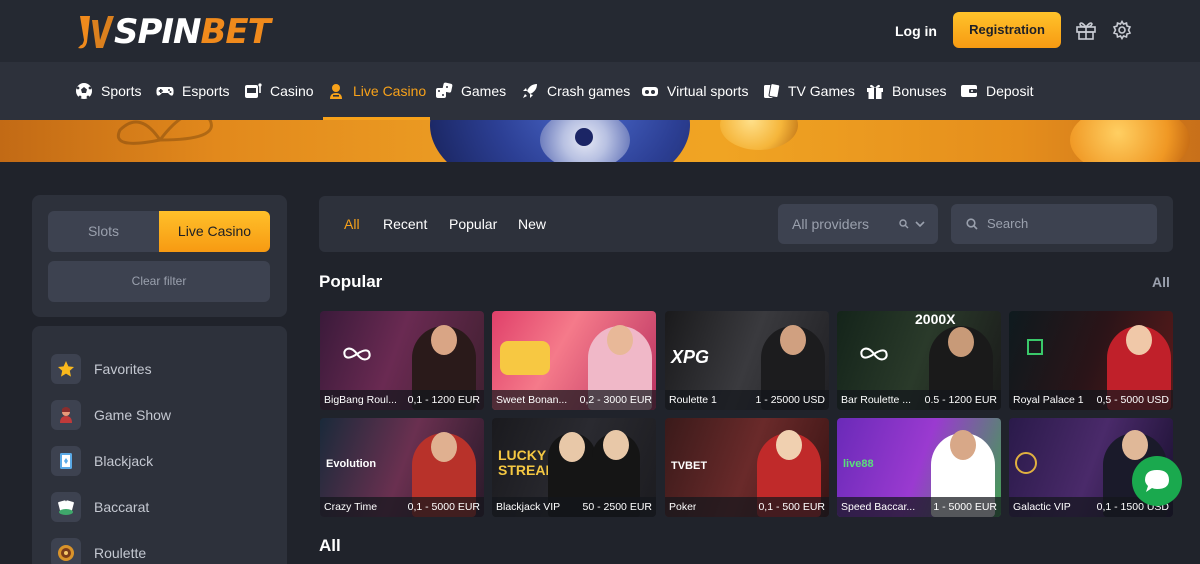  Describe the element at coordinates (1054, 224) in the screenshot. I see `search-input: Search` at that location.